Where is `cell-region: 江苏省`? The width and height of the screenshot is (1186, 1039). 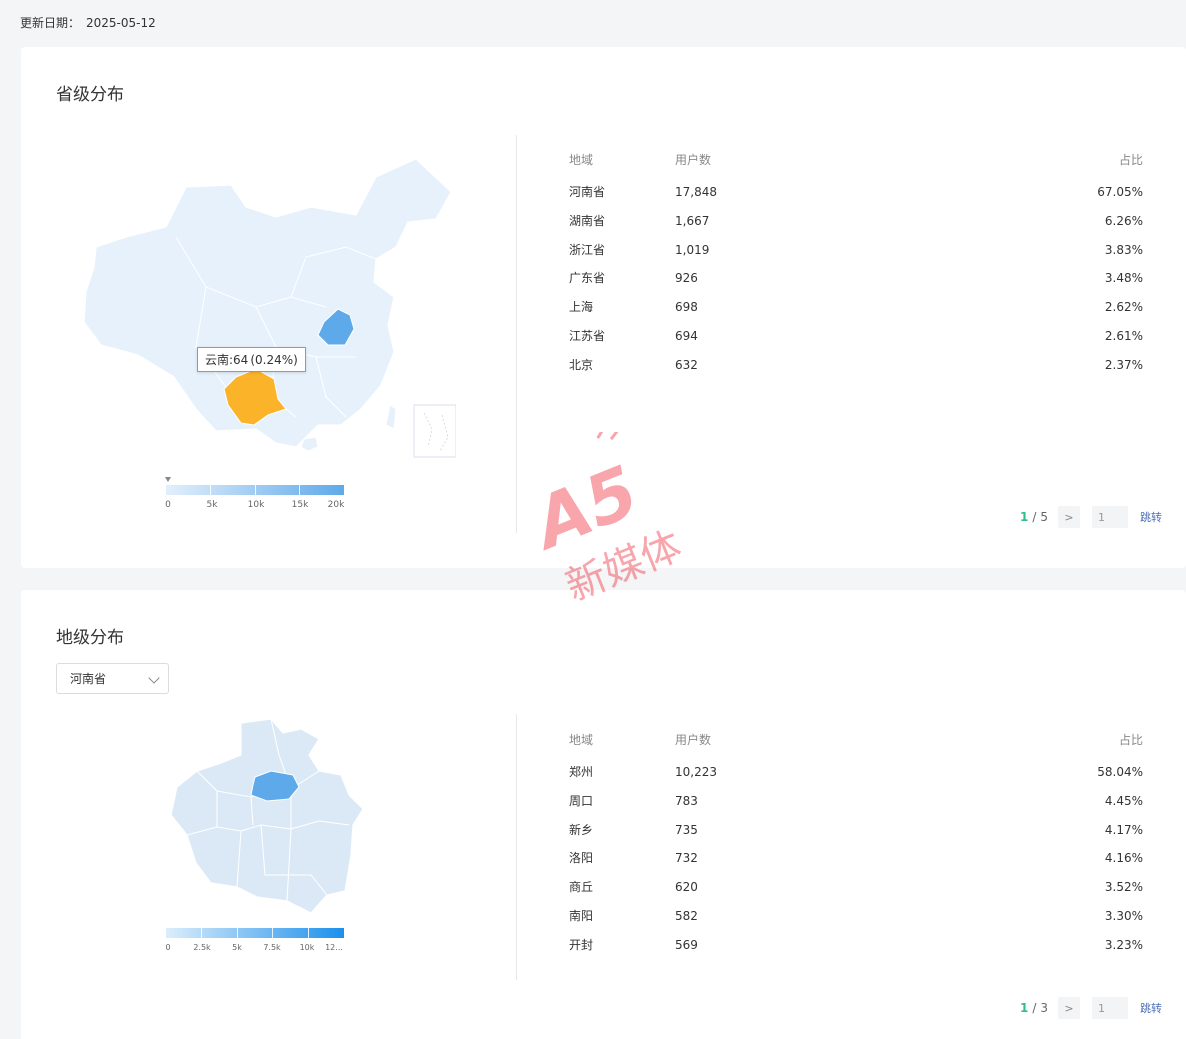
cell-region: 江苏省 is located at coordinates (587, 335).